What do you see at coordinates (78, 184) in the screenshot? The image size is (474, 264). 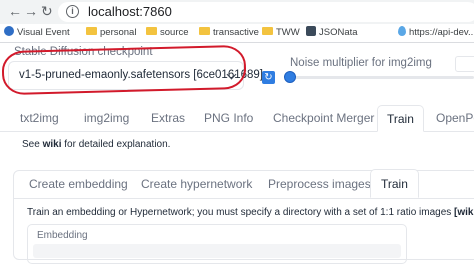 I see `subtab-create-embedding: Create embedding` at bounding box center [78, 184].